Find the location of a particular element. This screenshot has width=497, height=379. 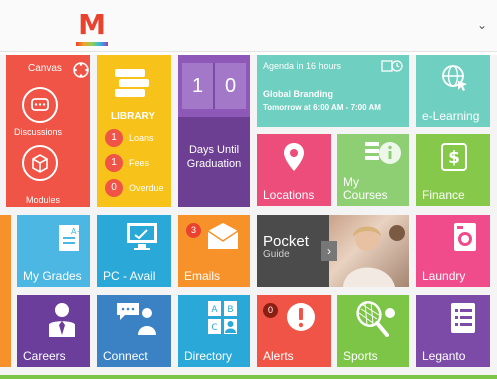

careers-tile: Careers is located at coordinates (53, 331).